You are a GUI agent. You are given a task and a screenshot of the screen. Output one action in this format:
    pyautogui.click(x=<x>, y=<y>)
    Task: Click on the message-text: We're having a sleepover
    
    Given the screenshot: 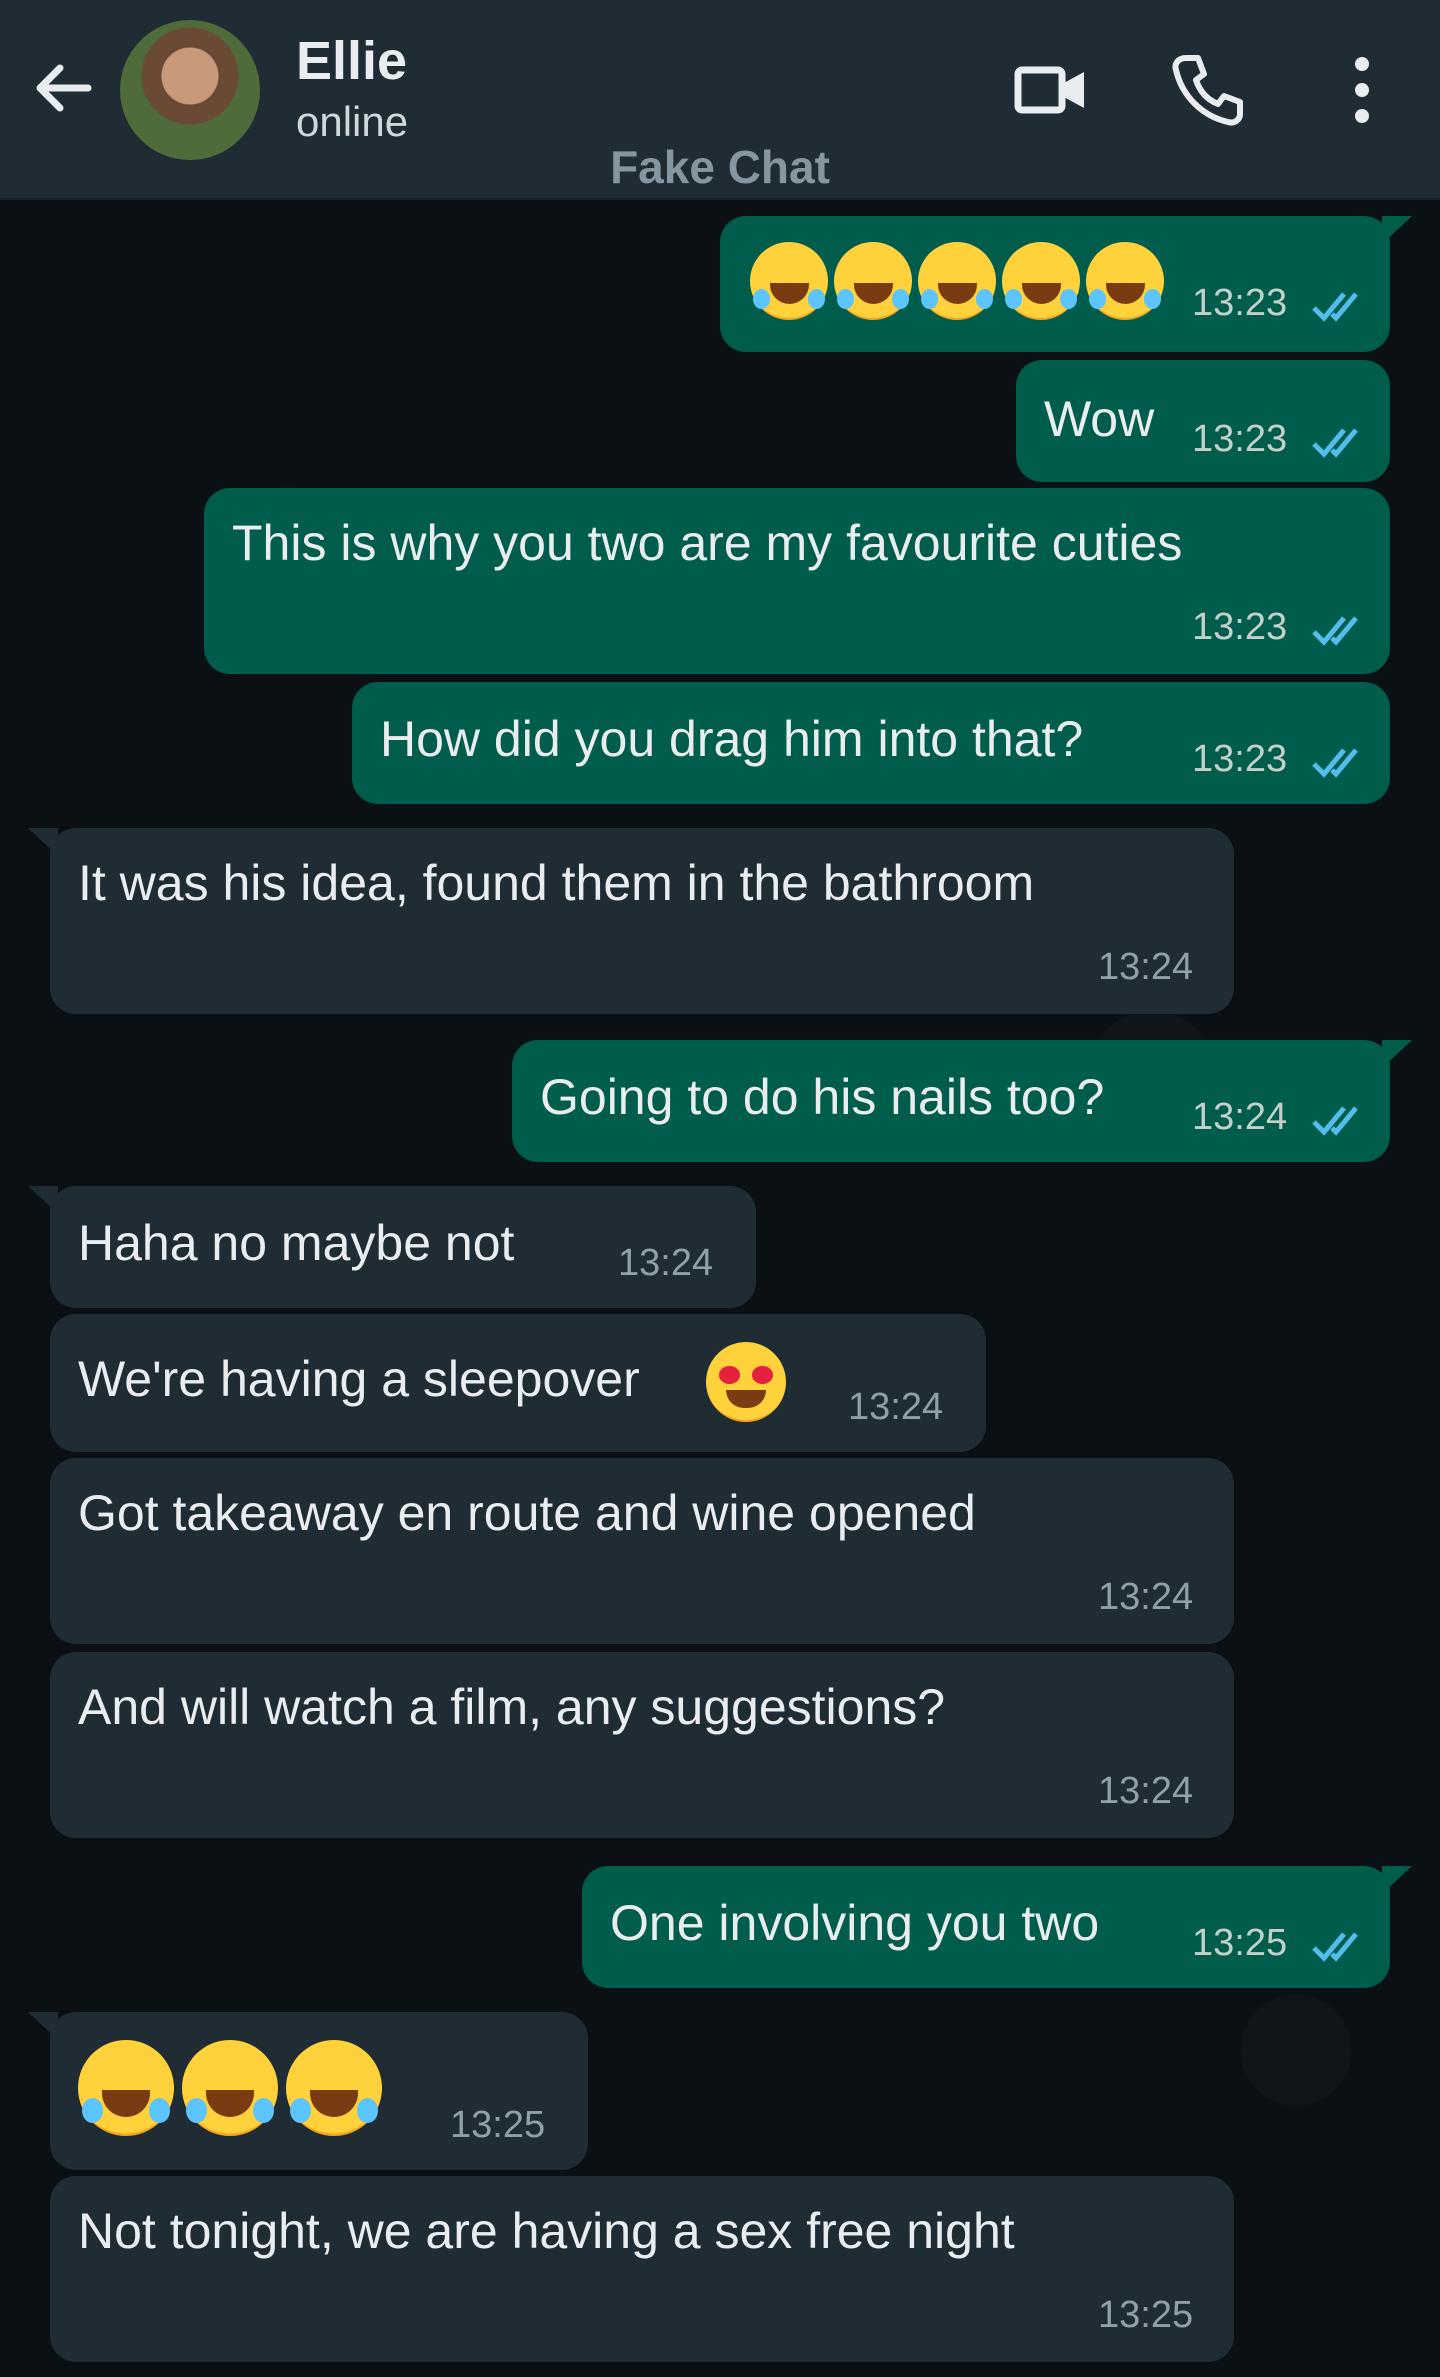 What is the action you would take?
    pyautogui.click(x=359, y=1379)
    